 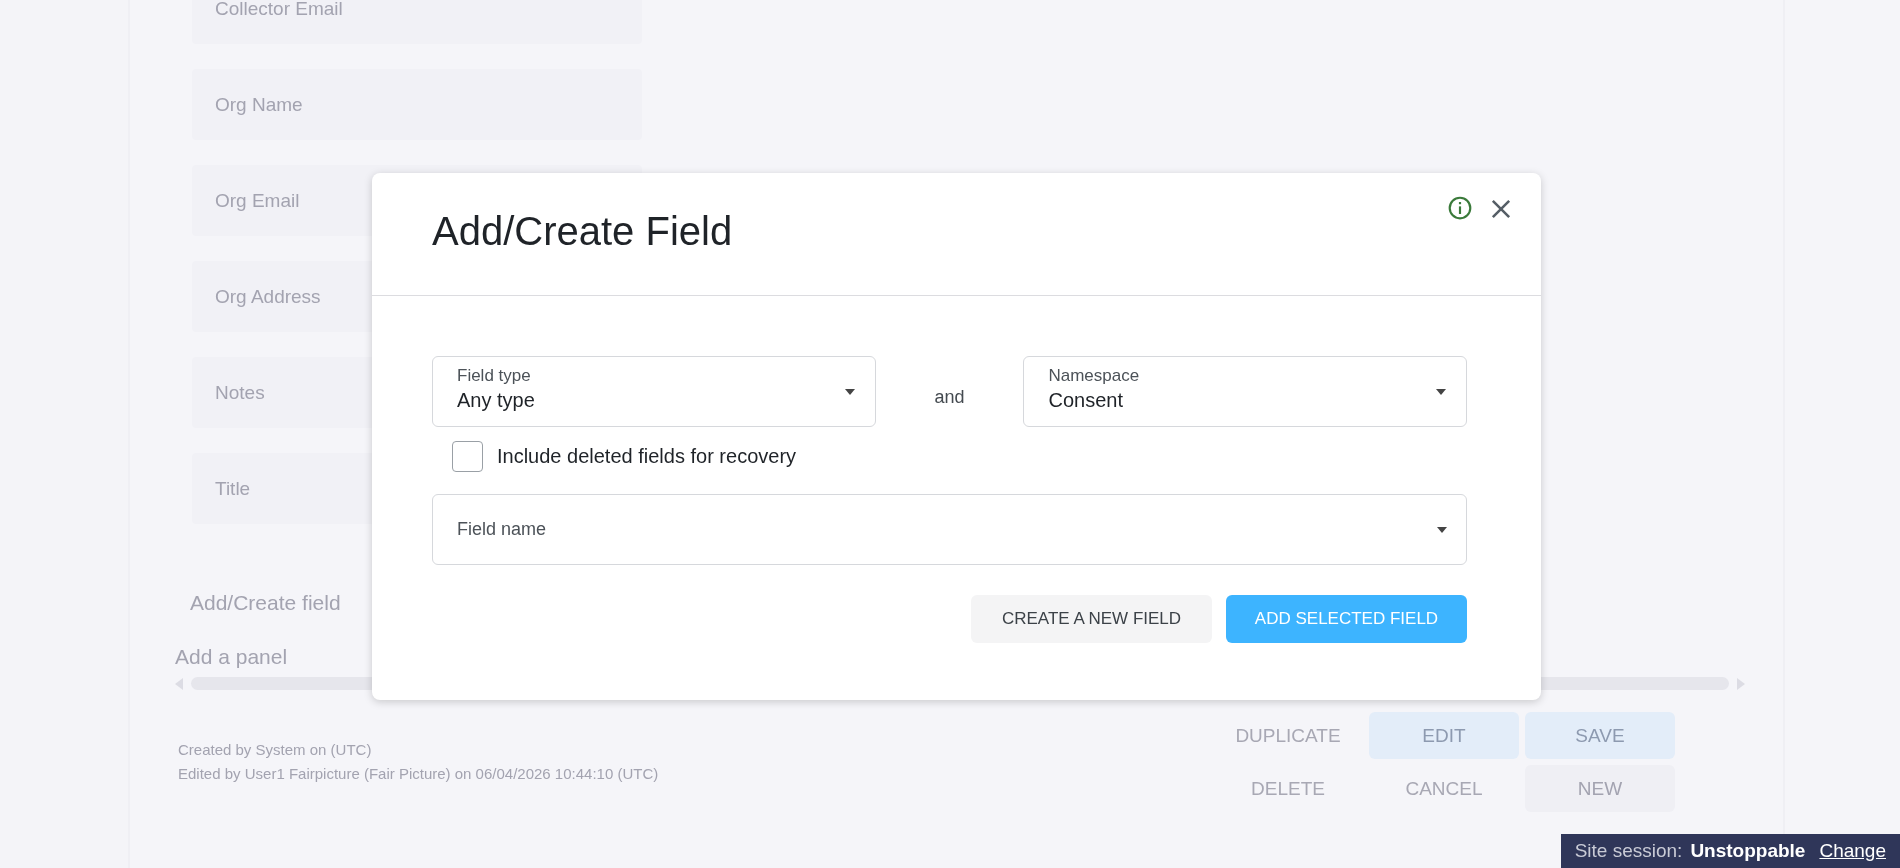 I want to click on add-panel-label: Add a panel, so click(x=232, y=657).